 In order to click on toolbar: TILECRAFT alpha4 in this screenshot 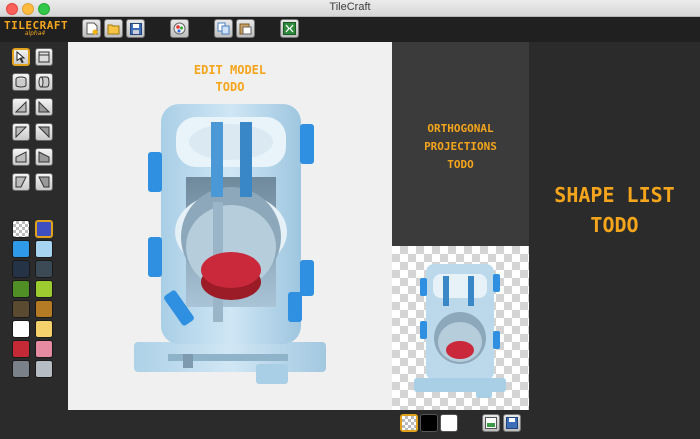, I will do `click(350, 29)`.